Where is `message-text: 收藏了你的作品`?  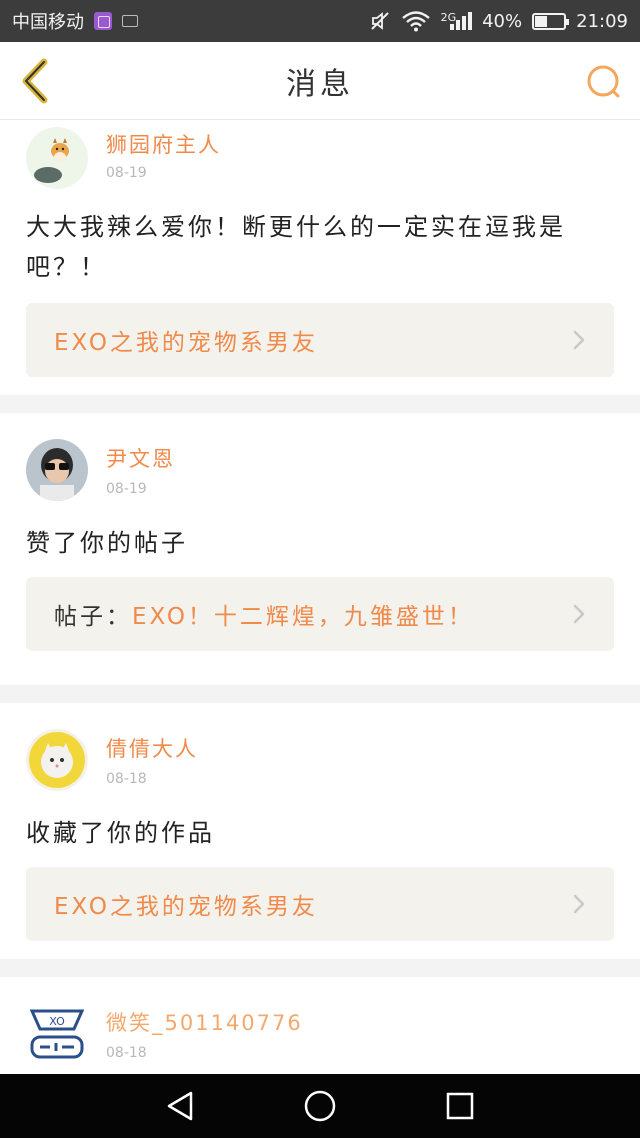 message-text: 收藏了你的作品 is located at coordinates (120, 833).